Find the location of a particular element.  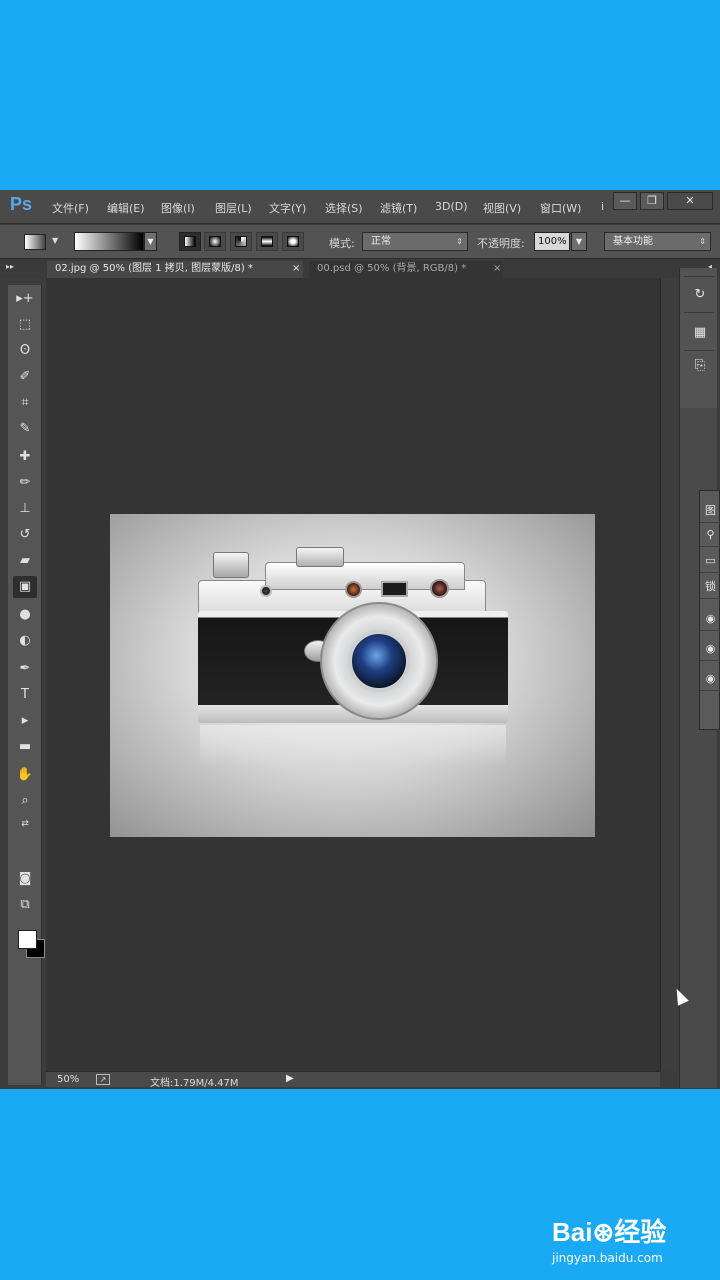

options-bar: ▼ ▼ 模式: 正常 ⇕ 不透明度: 100% ▼ 基本功能 ⇕ is located at coordinates (360, 242).